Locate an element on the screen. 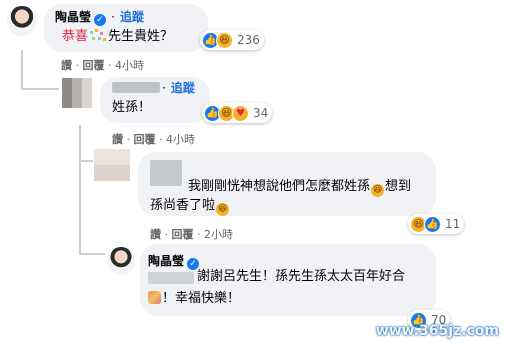 The image size is (505, 343). timestamp: 2小時 is located at coordinates (218, 234).